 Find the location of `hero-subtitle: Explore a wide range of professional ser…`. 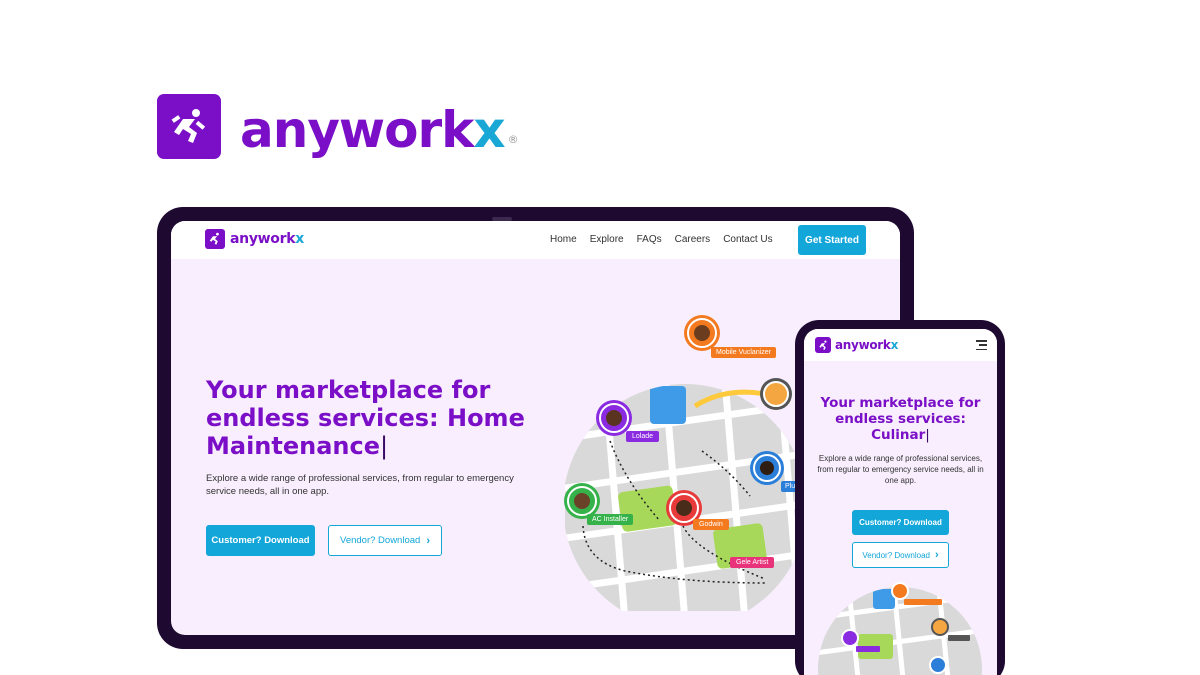

hero-subtitle: Explore a wide range of professional ser… is located at coordinates (360, 485).